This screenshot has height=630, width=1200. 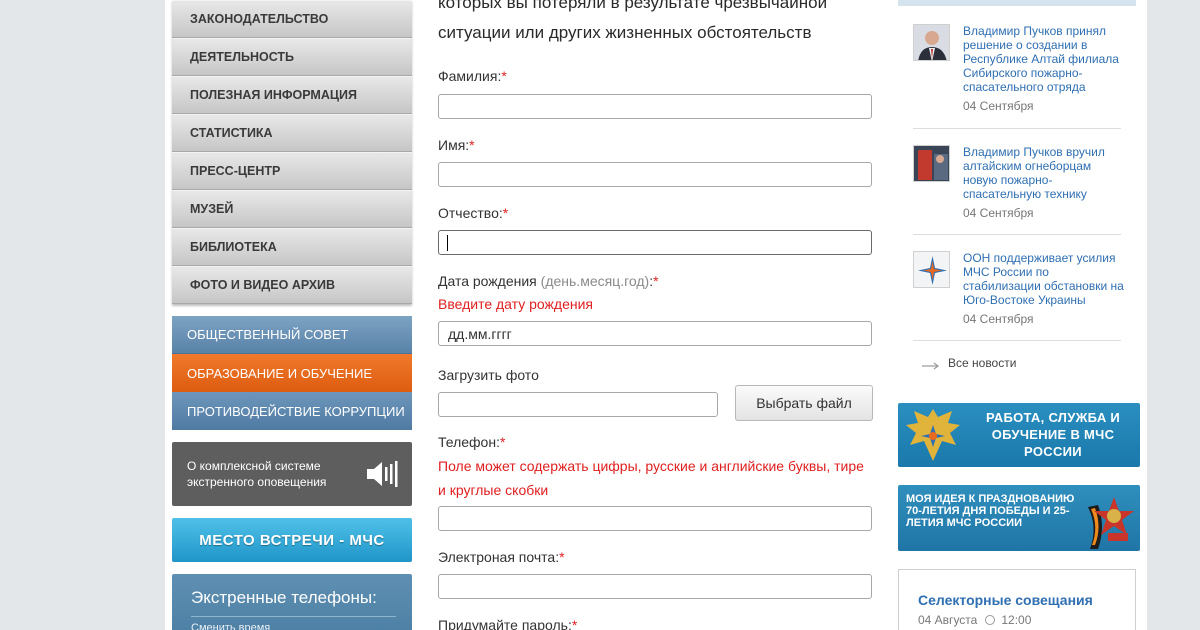 I want to click on selector-meetings-box: Селекторные совещания 04 Августа 12:00, so click(x=1017, y=599).